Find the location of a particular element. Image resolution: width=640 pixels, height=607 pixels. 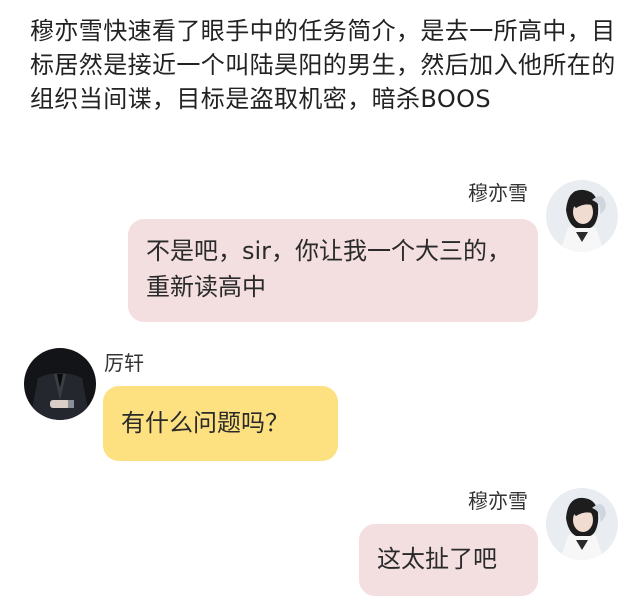

message-text: 不是吧，sir，你让我一个大三的，重新读高中 is located at coordinates (329, 269).